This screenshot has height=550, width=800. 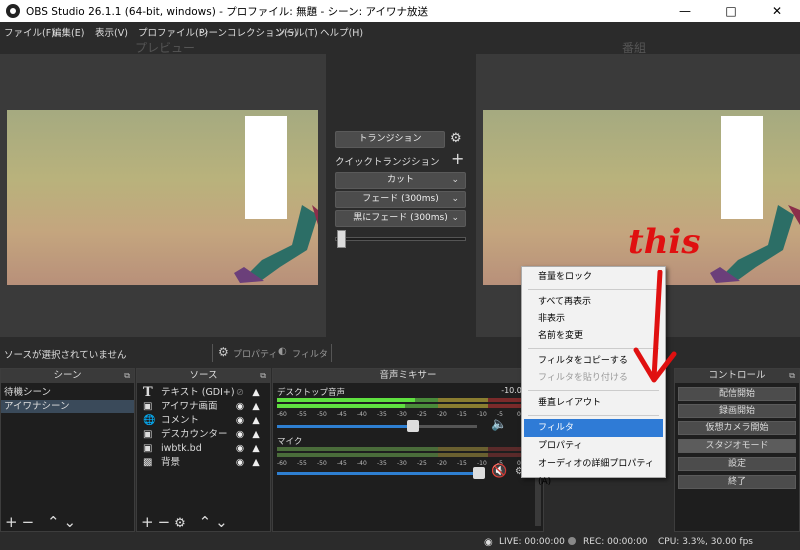 I want to click on menu-item-vertical-layout: 垂直レイアウト, so click(x=593, y=403).